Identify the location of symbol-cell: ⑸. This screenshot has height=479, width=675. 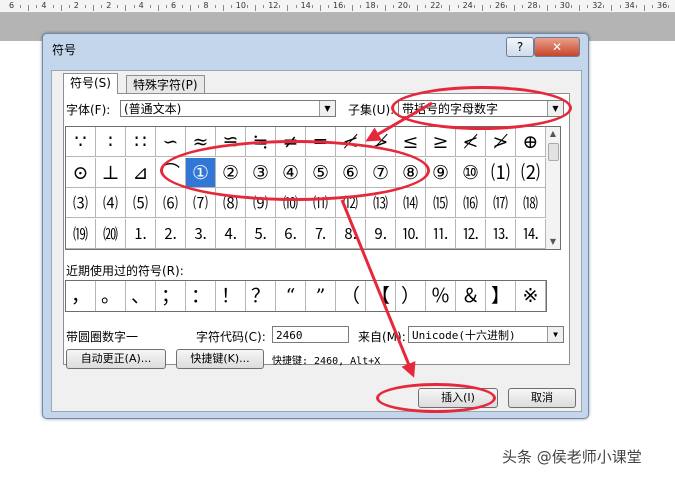
(141, 203).